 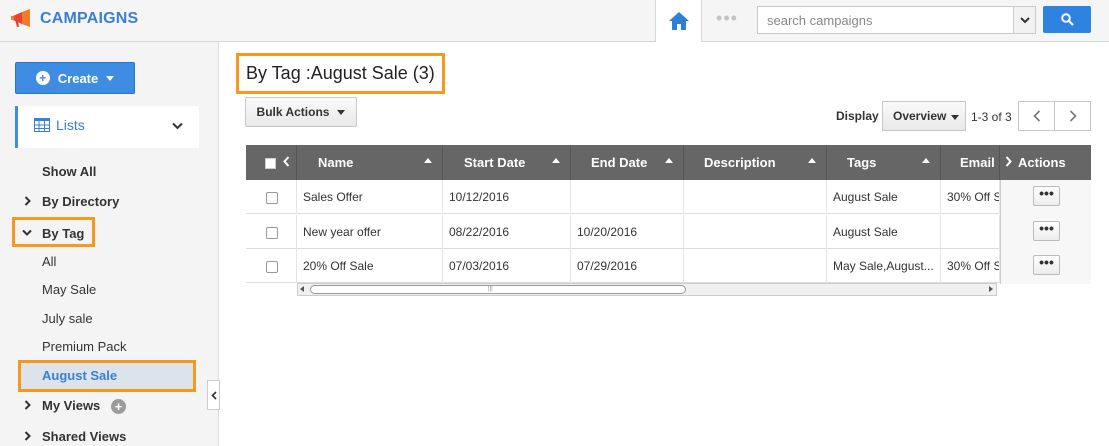 I want to click on prev-page-button, so click(x=1036, y=116).